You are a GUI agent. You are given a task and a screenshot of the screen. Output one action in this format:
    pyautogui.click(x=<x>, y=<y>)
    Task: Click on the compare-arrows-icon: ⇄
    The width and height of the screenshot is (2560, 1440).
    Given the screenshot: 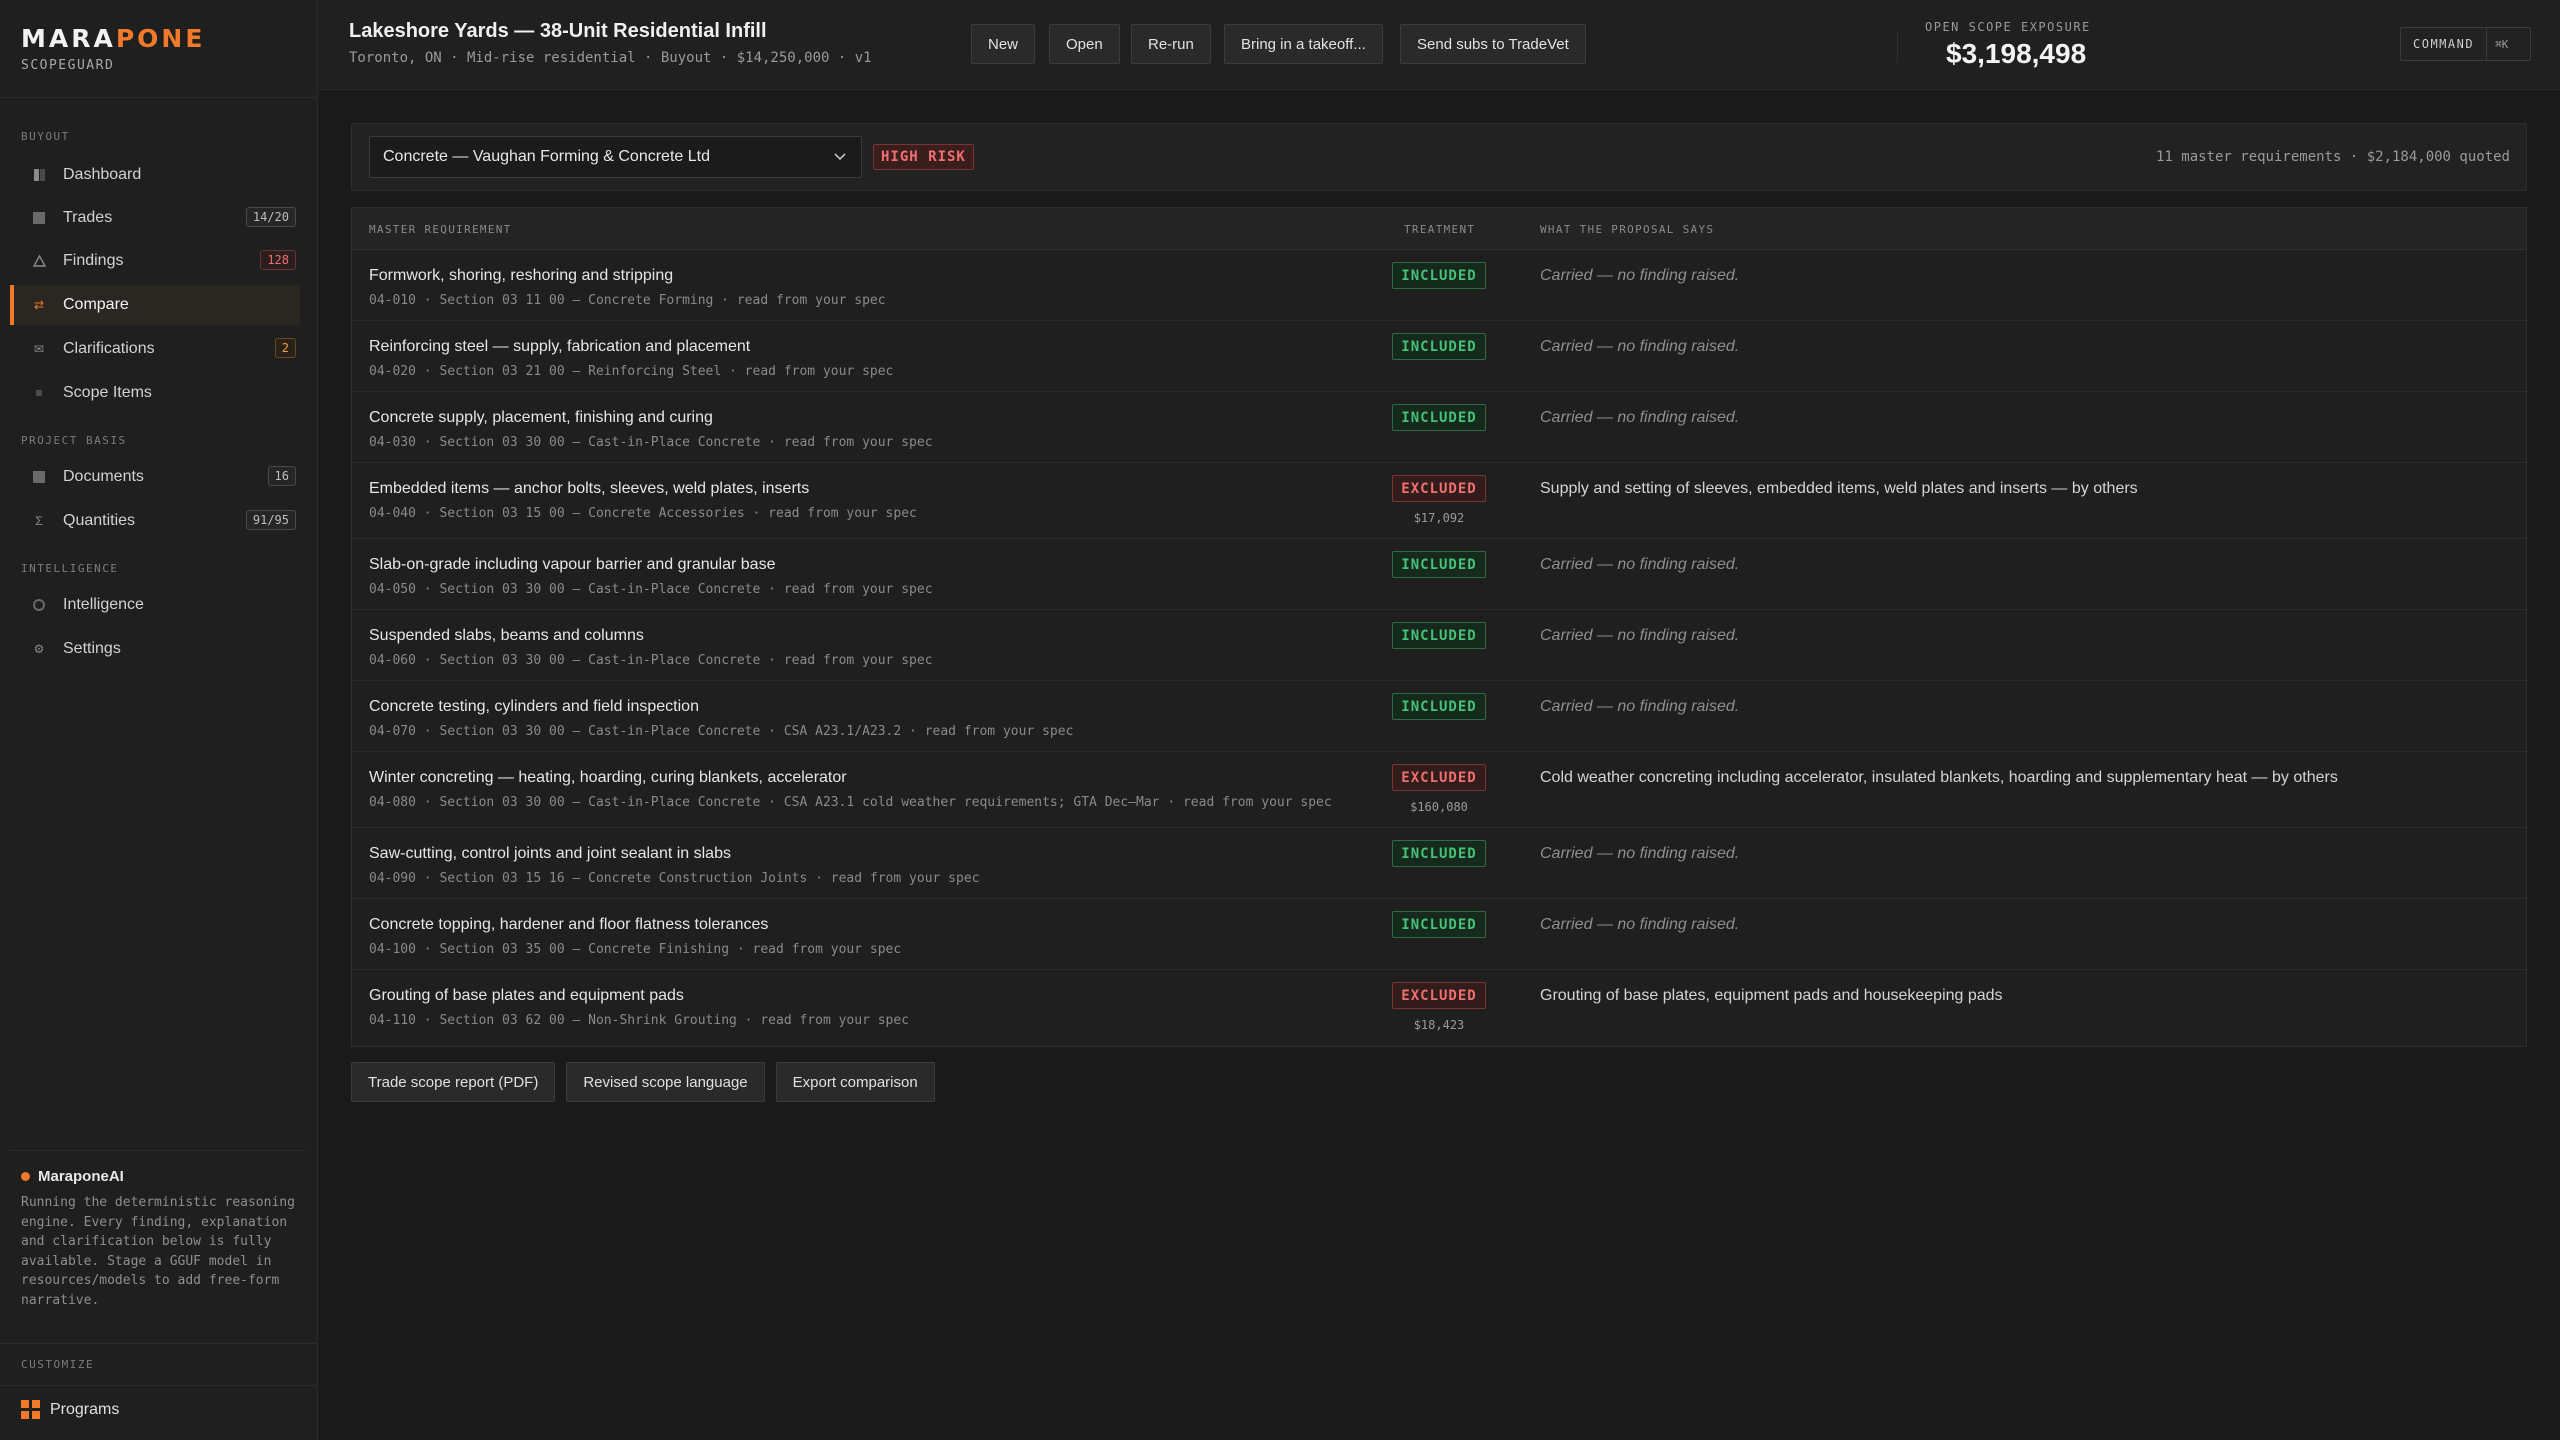 What is the action you would take?
    pyautogui.click(x=39, y=305)
    